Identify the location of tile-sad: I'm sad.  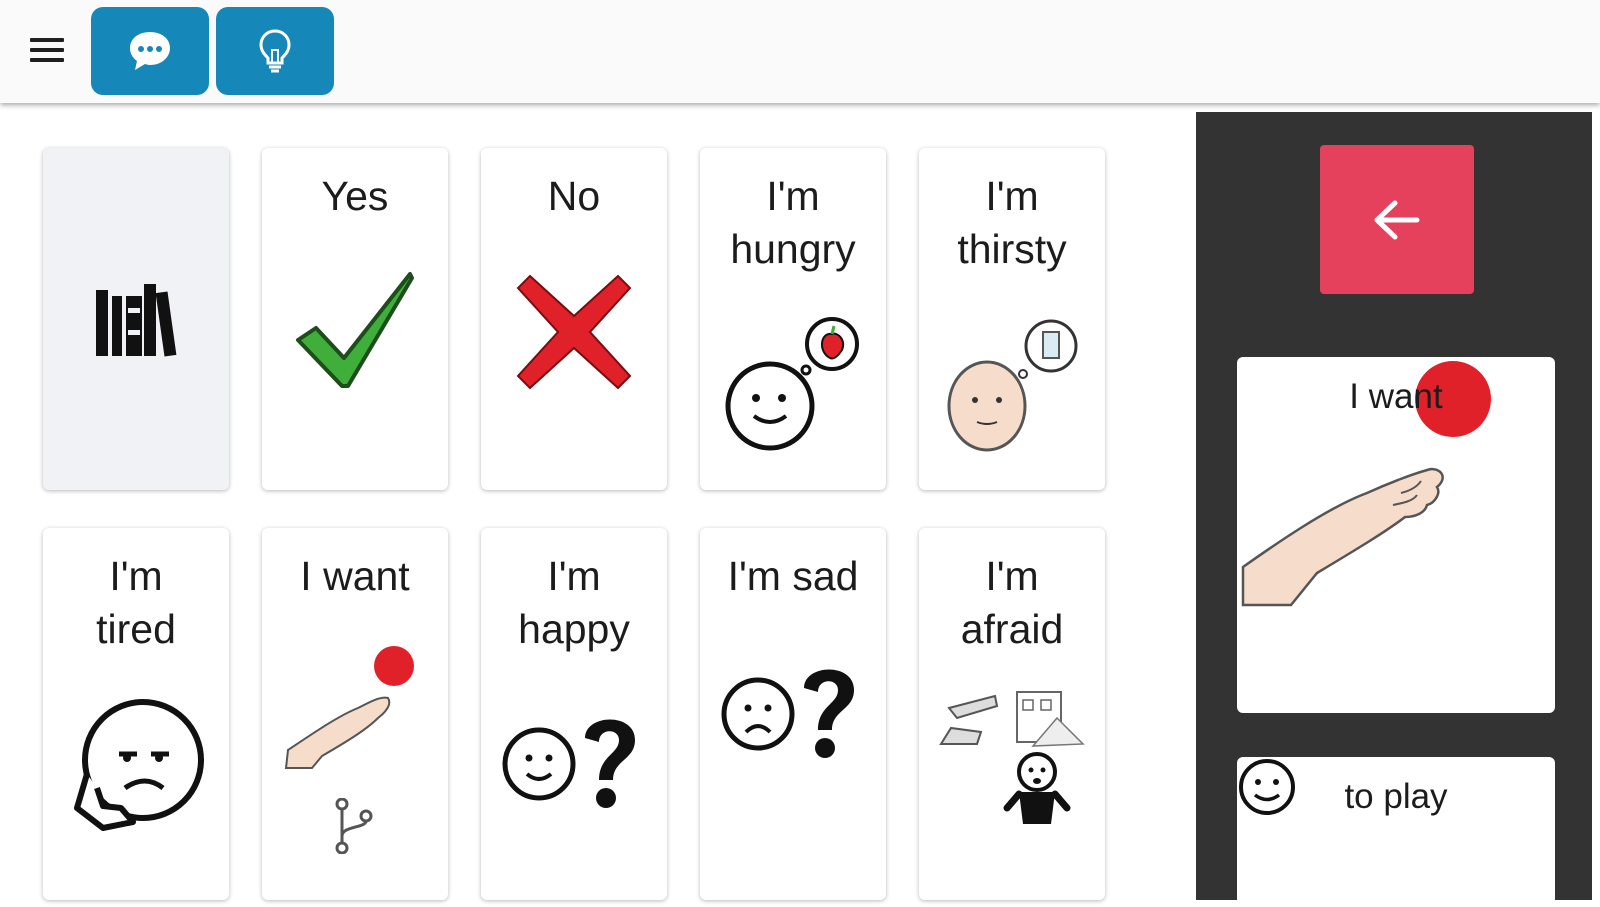
(793, 714).